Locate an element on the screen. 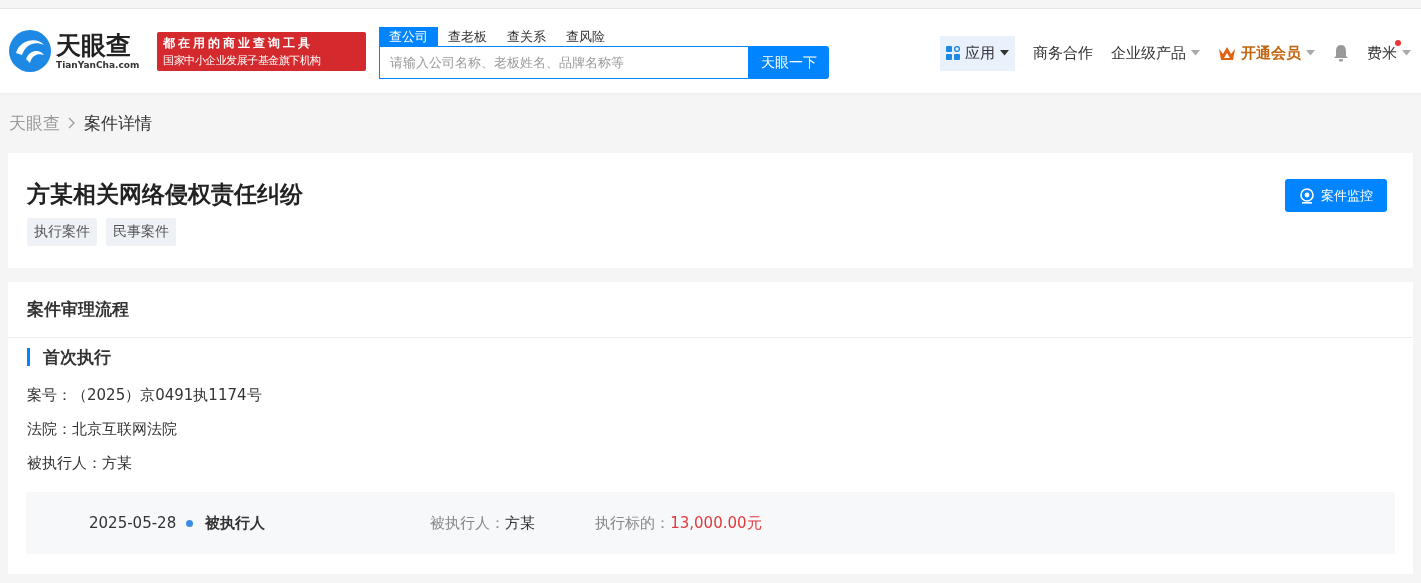 The height and width of the screenshot is (583, 1421). search-tab: 查老板 is located at coordinates (467, 36).